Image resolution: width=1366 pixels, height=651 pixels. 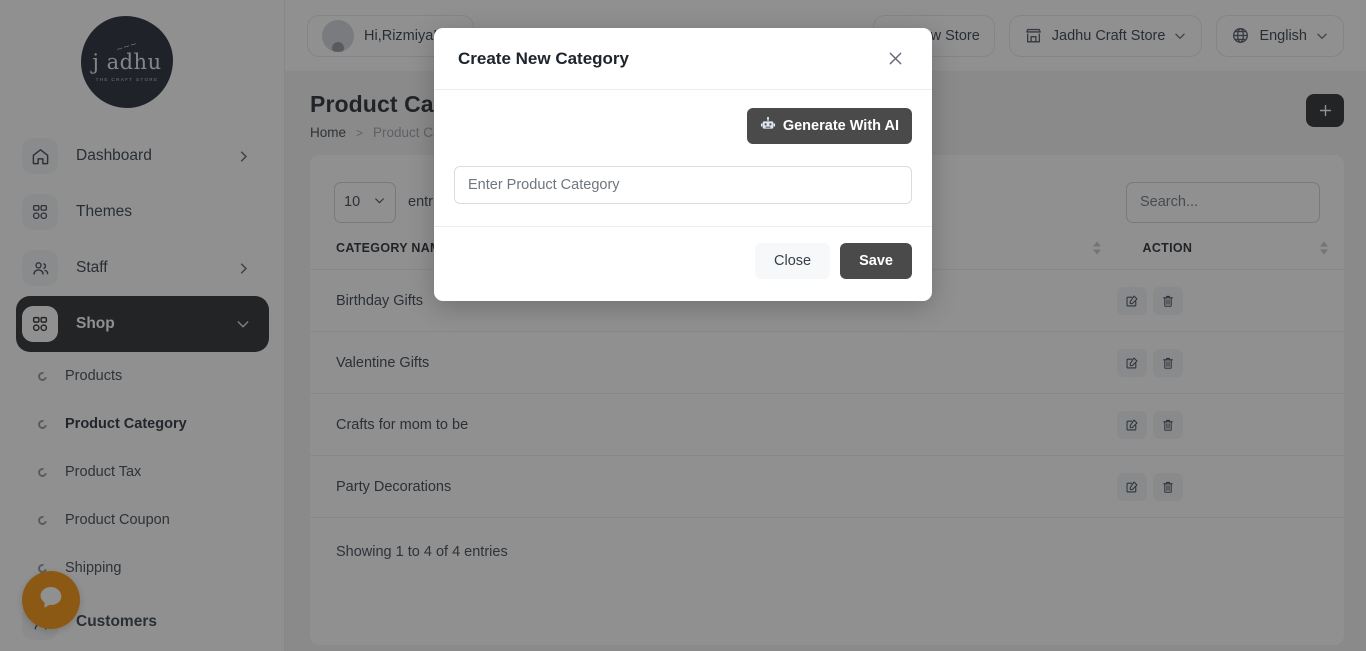 I want to click on generate-with-ai-button: Generate With AI, so click(x=829, y=126).